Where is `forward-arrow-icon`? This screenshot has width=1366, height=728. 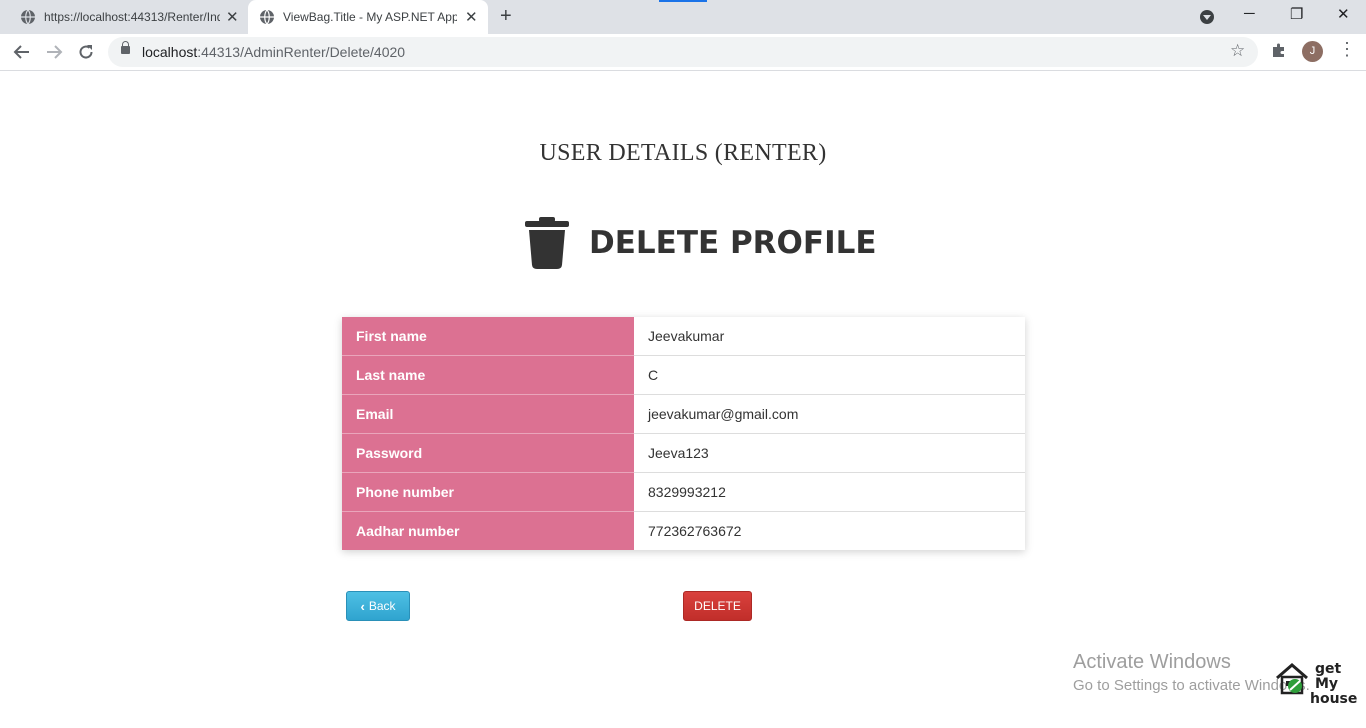
forward-arrow-icon is located at coordinates (54, 52).